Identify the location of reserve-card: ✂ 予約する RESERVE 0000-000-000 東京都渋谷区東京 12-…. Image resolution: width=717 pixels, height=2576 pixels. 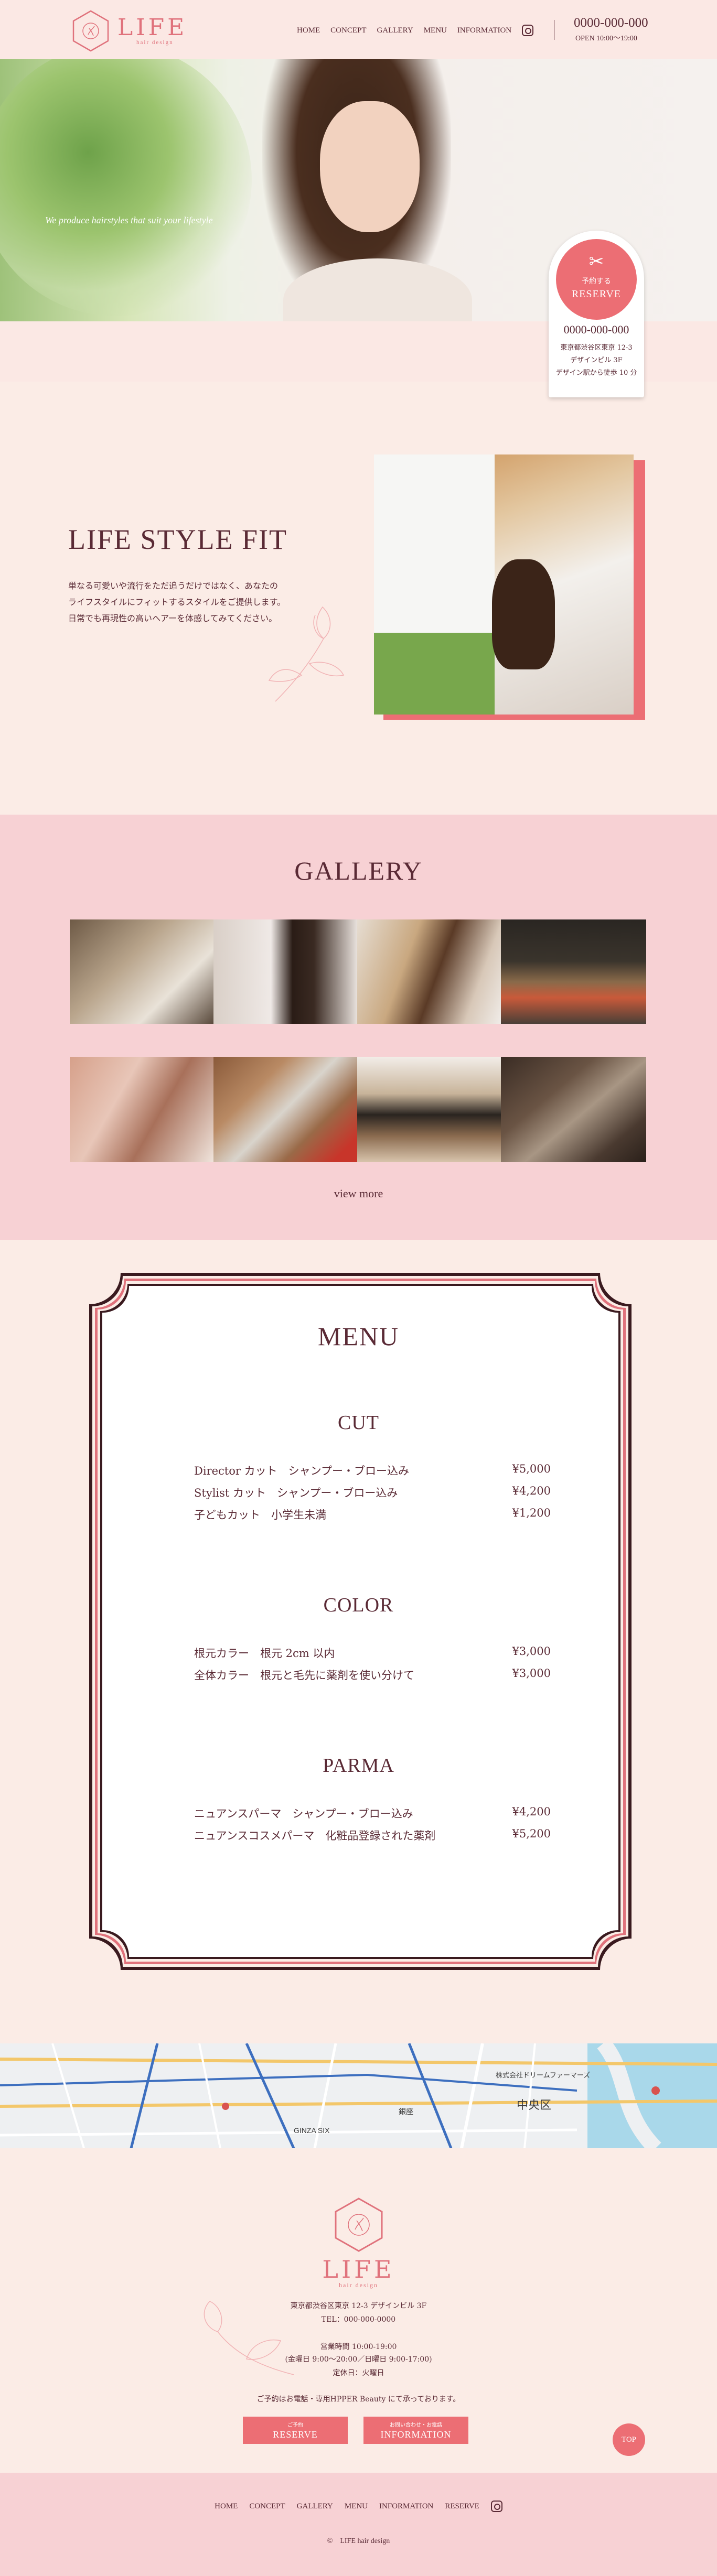
(596, 314).